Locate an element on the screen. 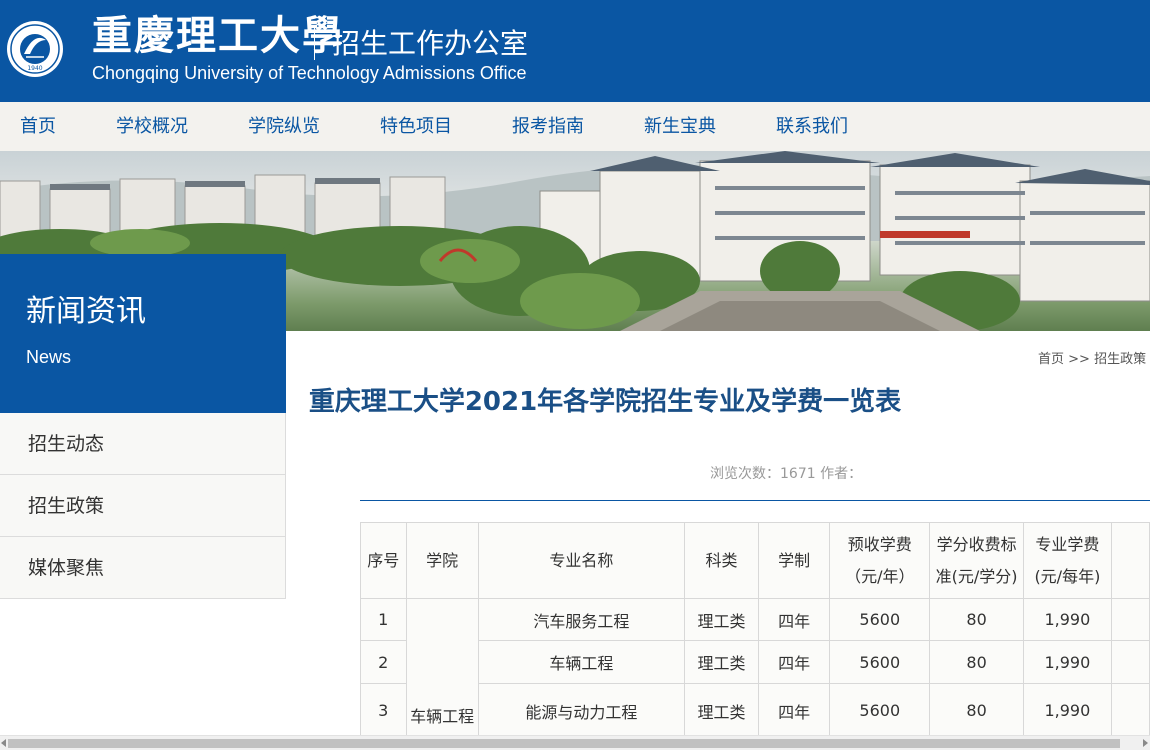 The height and width of the screenshot is (750, 1150). sidebar-item-media-focus: 媒体聚焦 is located at coordinates (143, 568).